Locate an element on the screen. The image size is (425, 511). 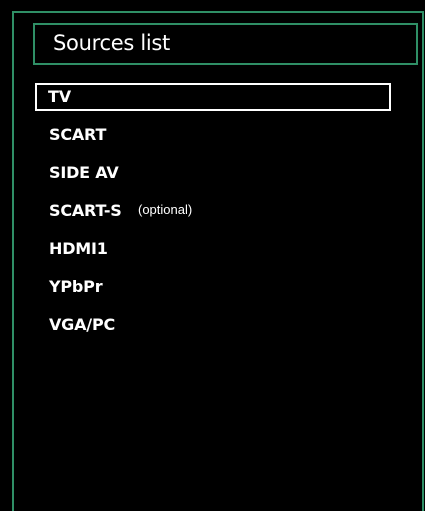
source-item-label: SCART is located at coordinates (78, 134).